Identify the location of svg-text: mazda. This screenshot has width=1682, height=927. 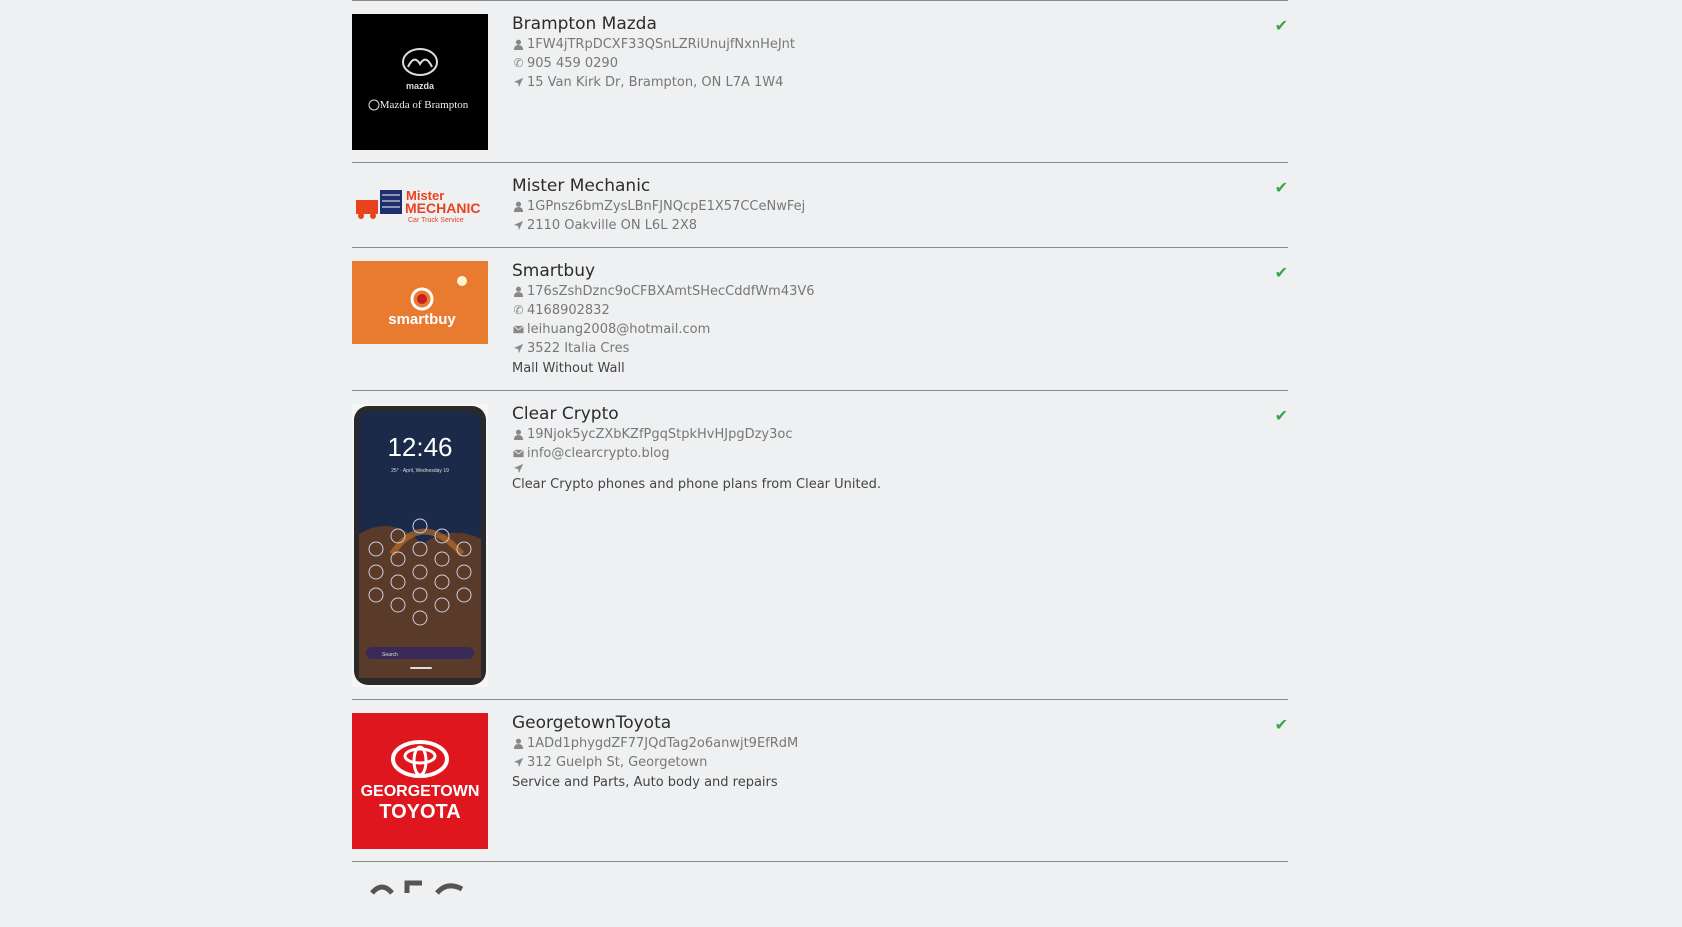
(420, 86).